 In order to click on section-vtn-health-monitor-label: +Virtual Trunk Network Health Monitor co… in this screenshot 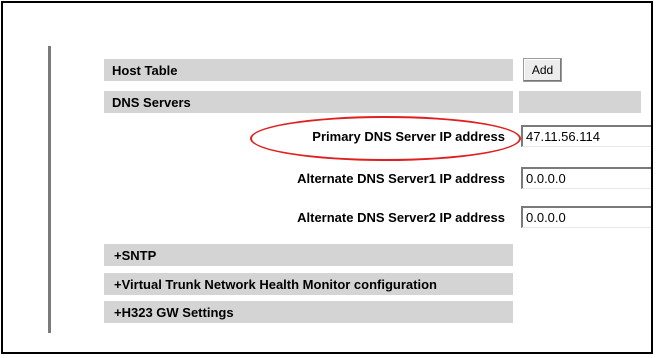, I will do `click(275, 284)`.